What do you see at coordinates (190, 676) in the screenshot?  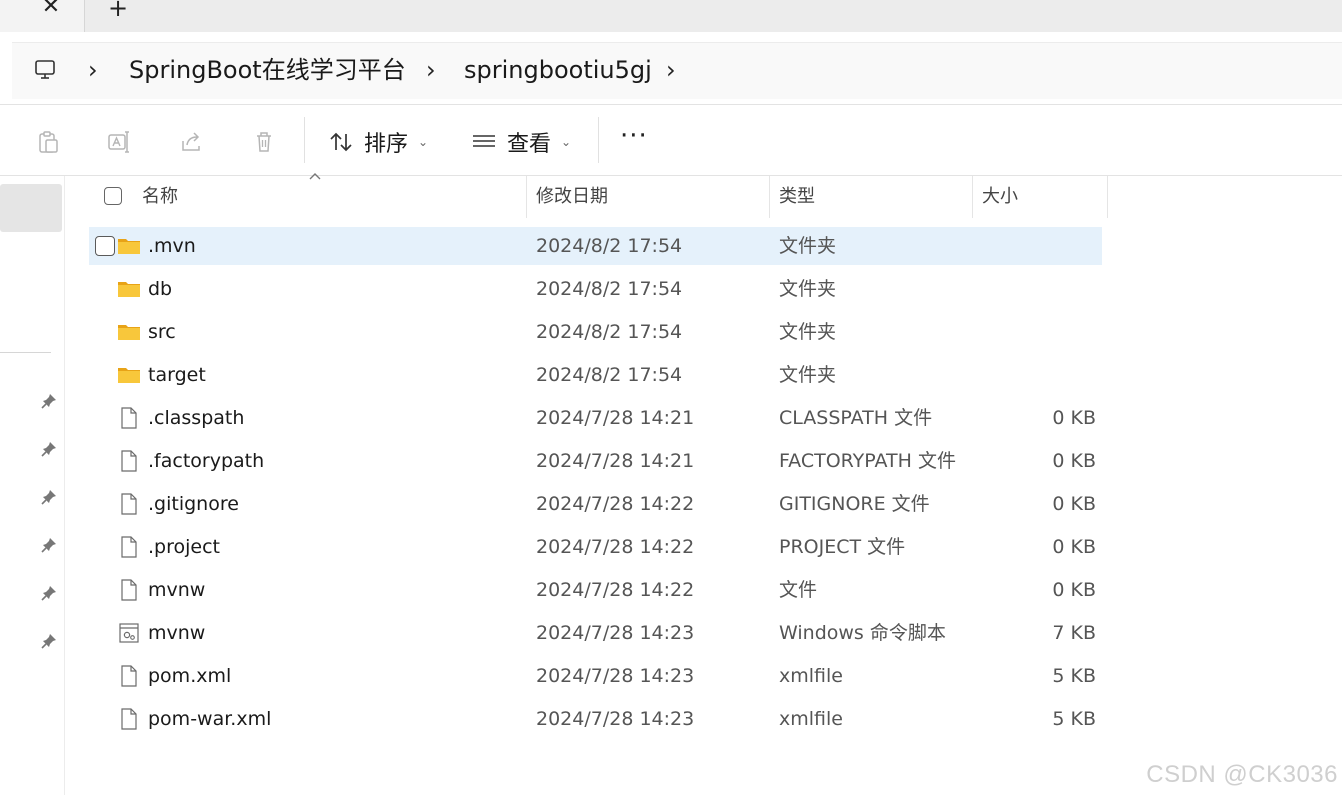 I see `file-name: pom.xml` at bounding box center [190, 676].